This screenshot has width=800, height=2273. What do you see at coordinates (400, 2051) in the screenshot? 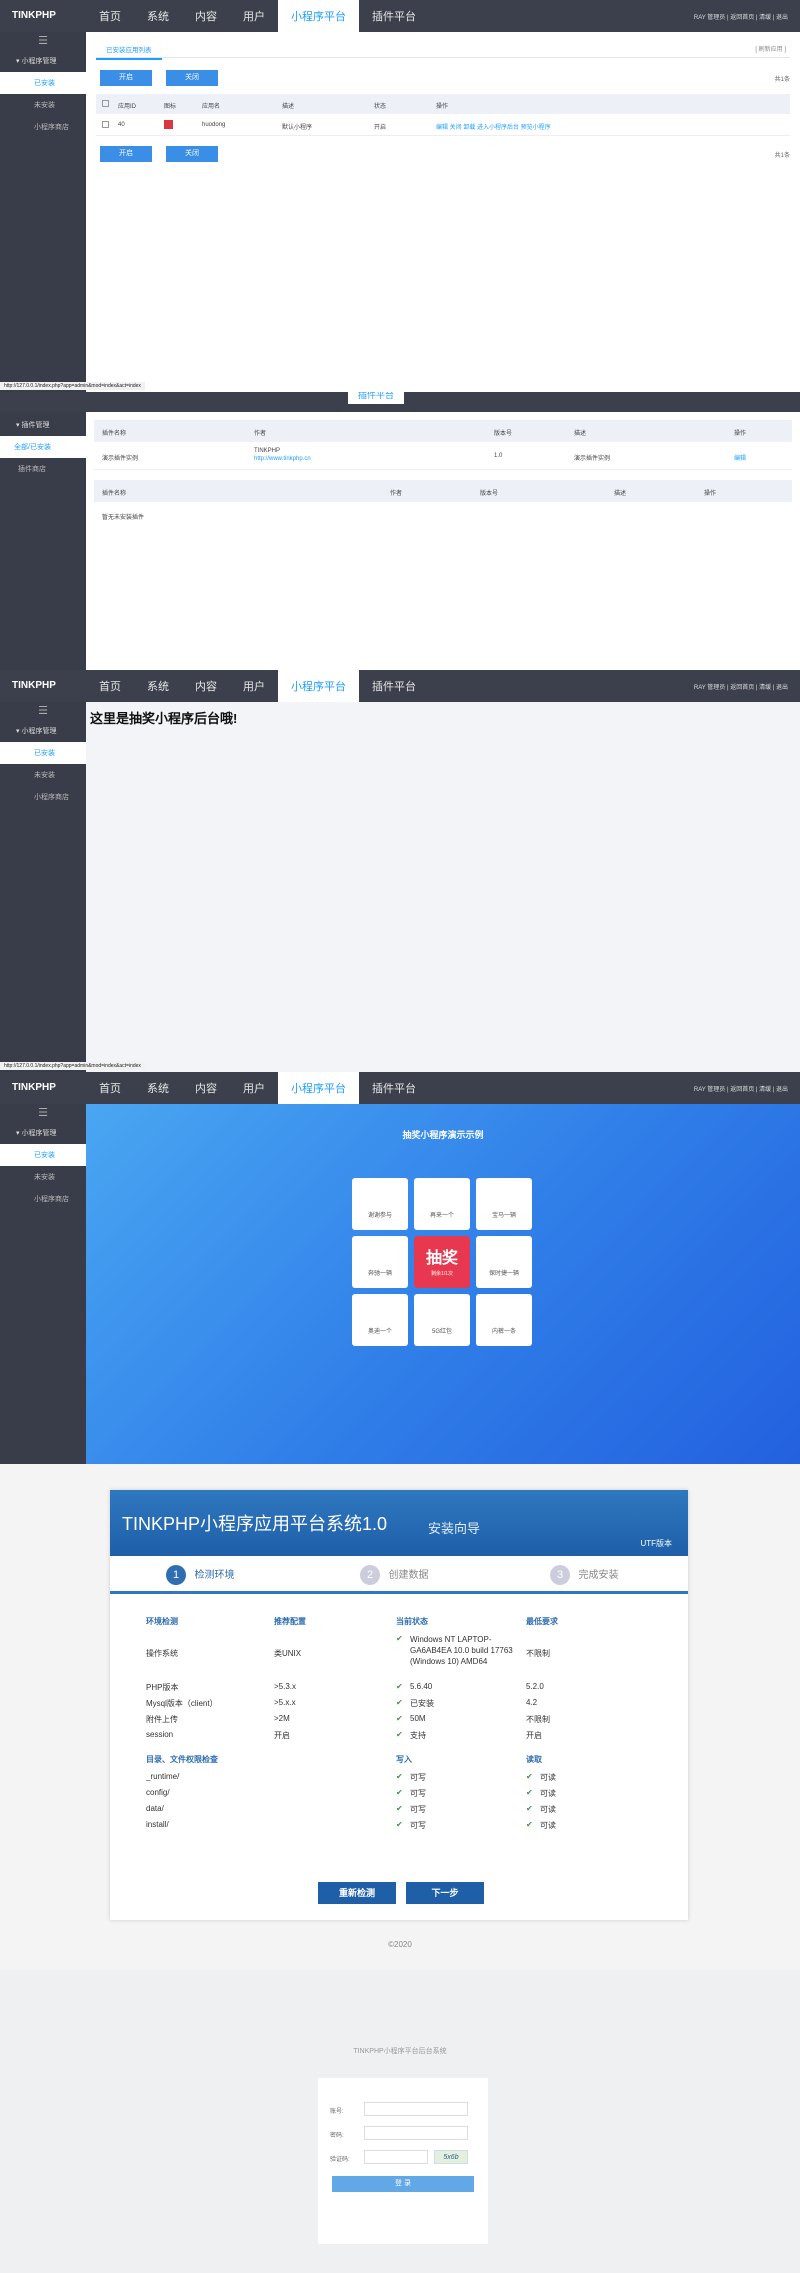
I see `login-title: TINKPHP小程序平台后台系统` at bounding box center [400, 2051].